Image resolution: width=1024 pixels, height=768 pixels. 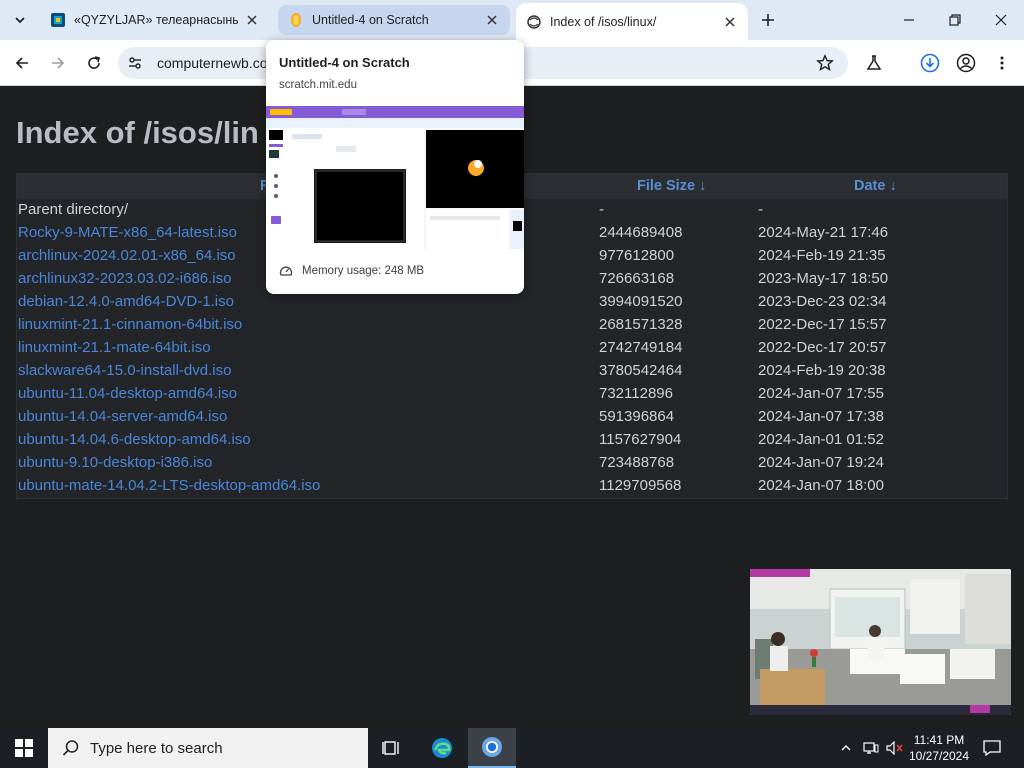 I want to click on show-hidden-icons, so click(x=846, y=748).